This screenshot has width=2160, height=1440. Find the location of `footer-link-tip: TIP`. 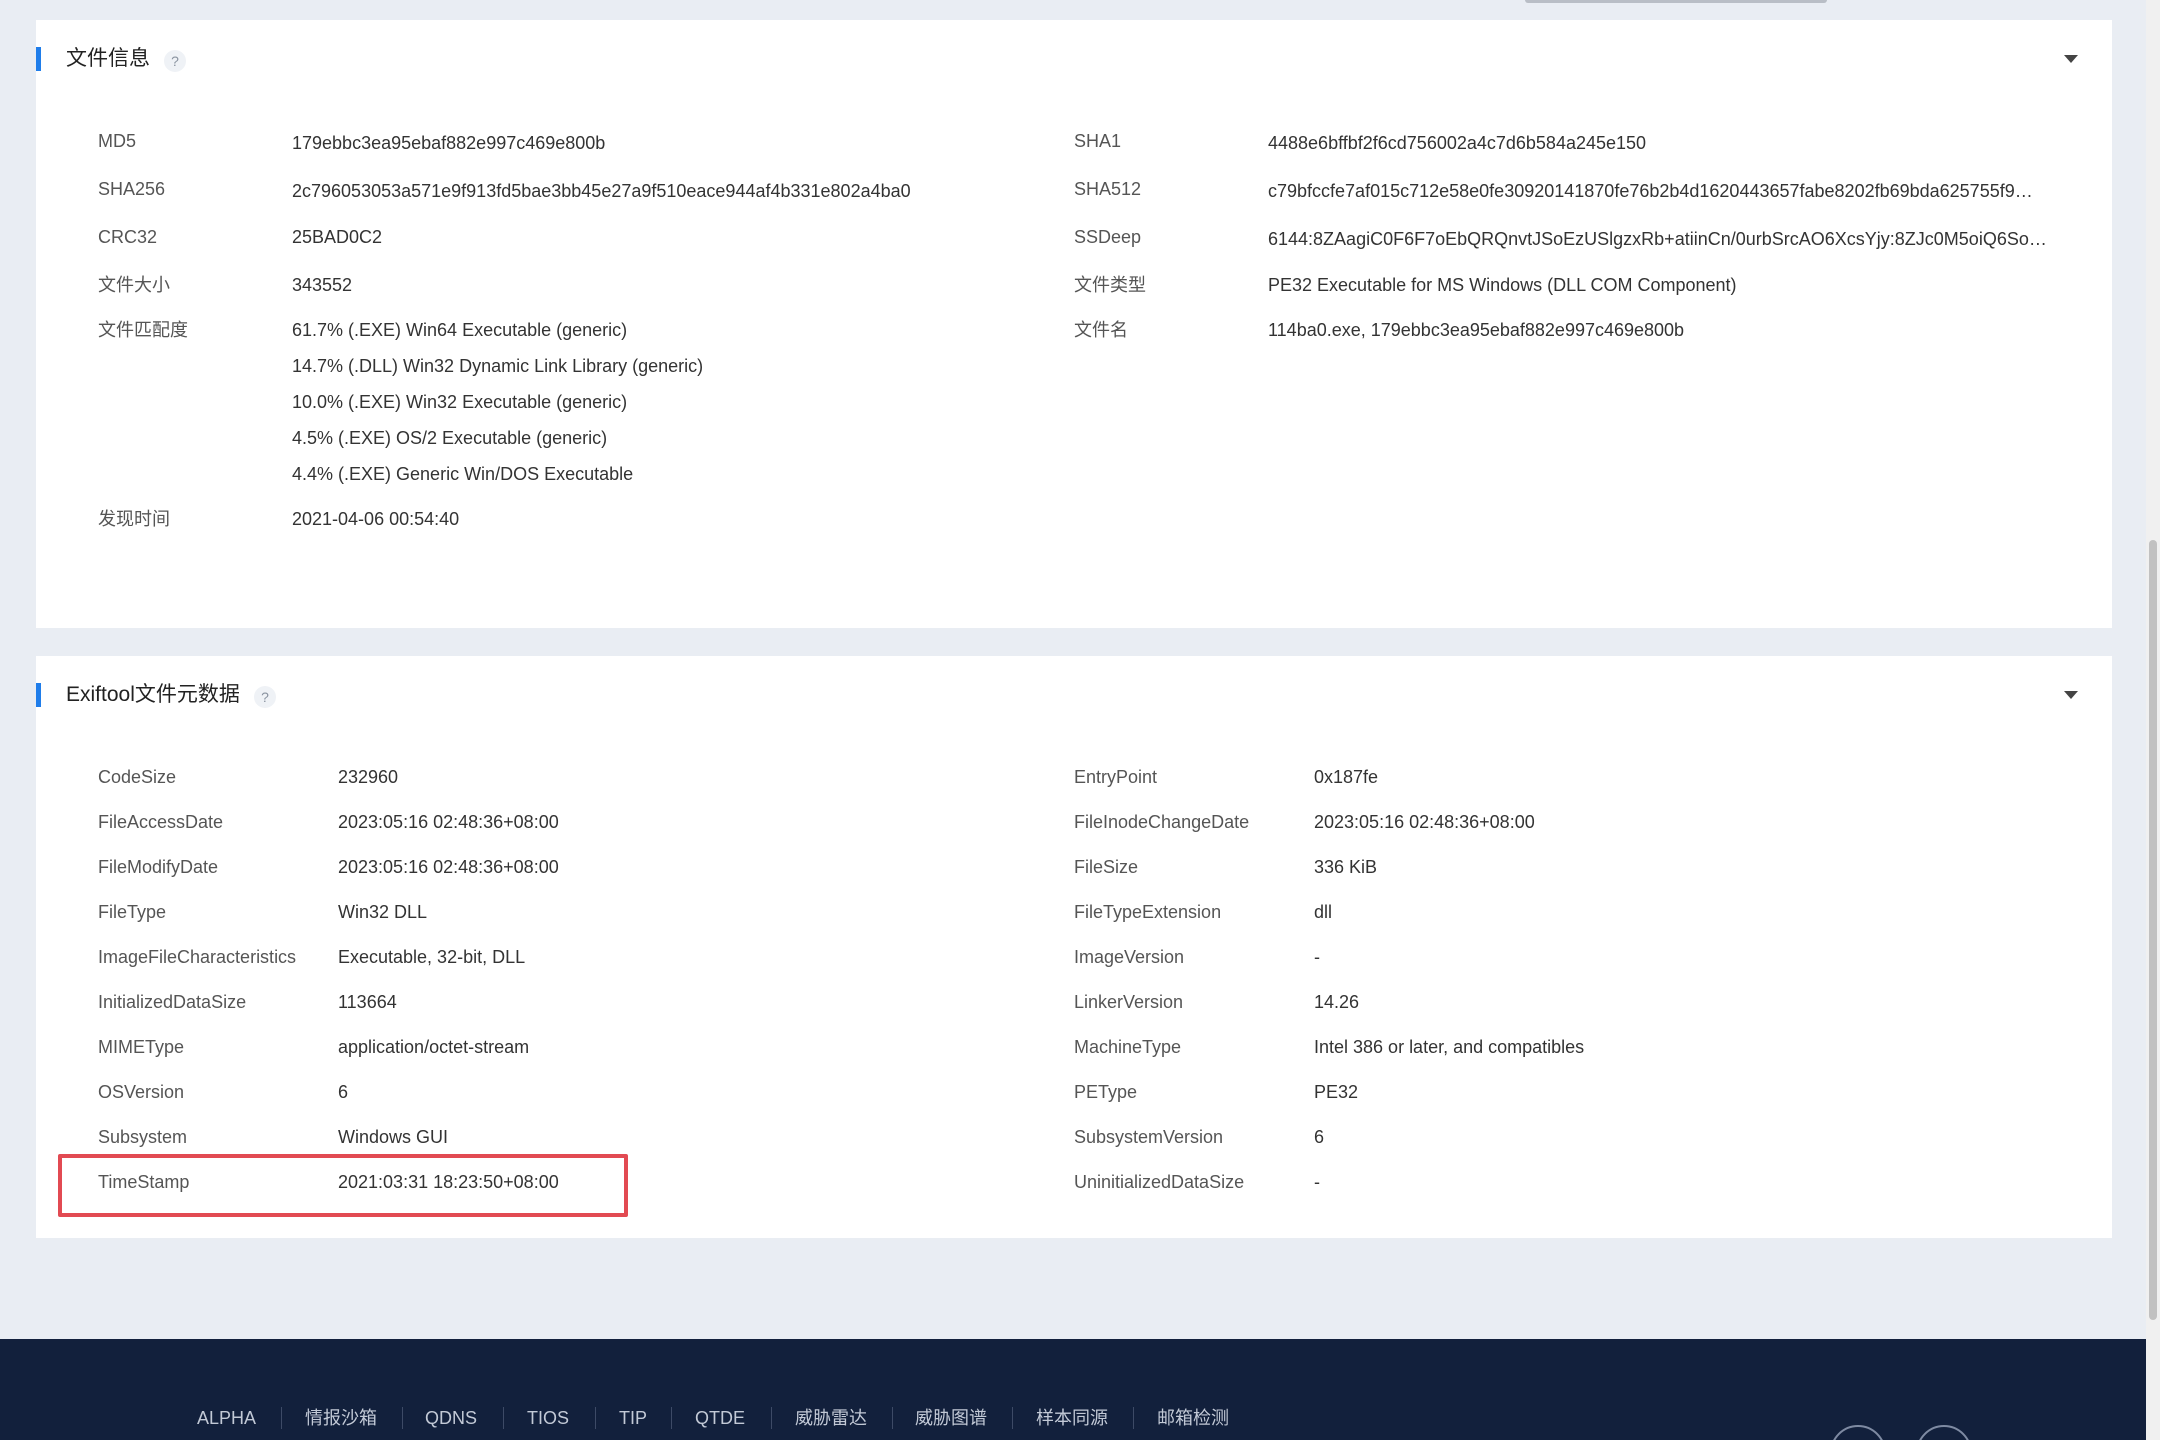

footer-link-tip: TIP is located at coordinates (633, 1418).